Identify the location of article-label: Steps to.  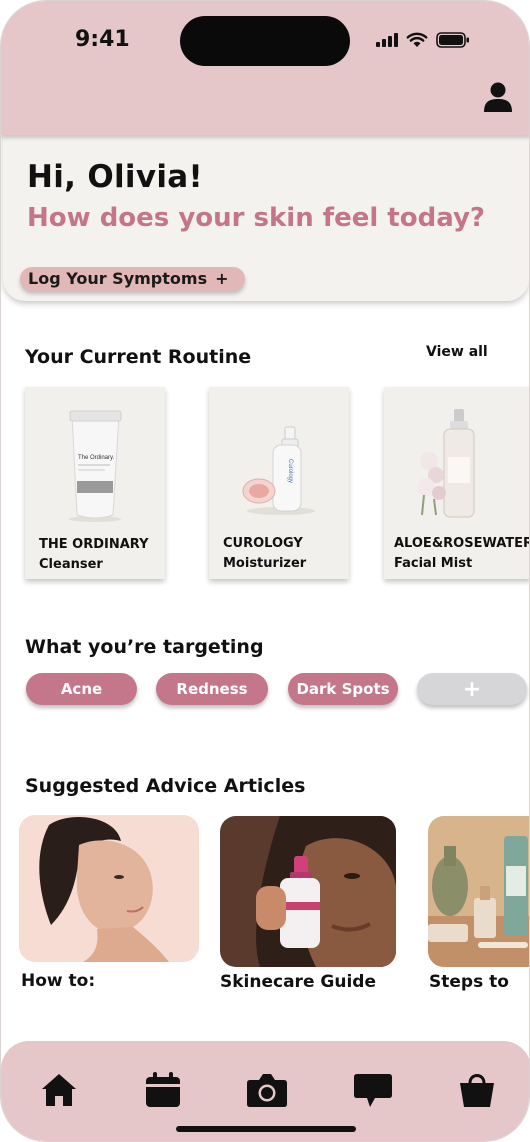
(469, 982).